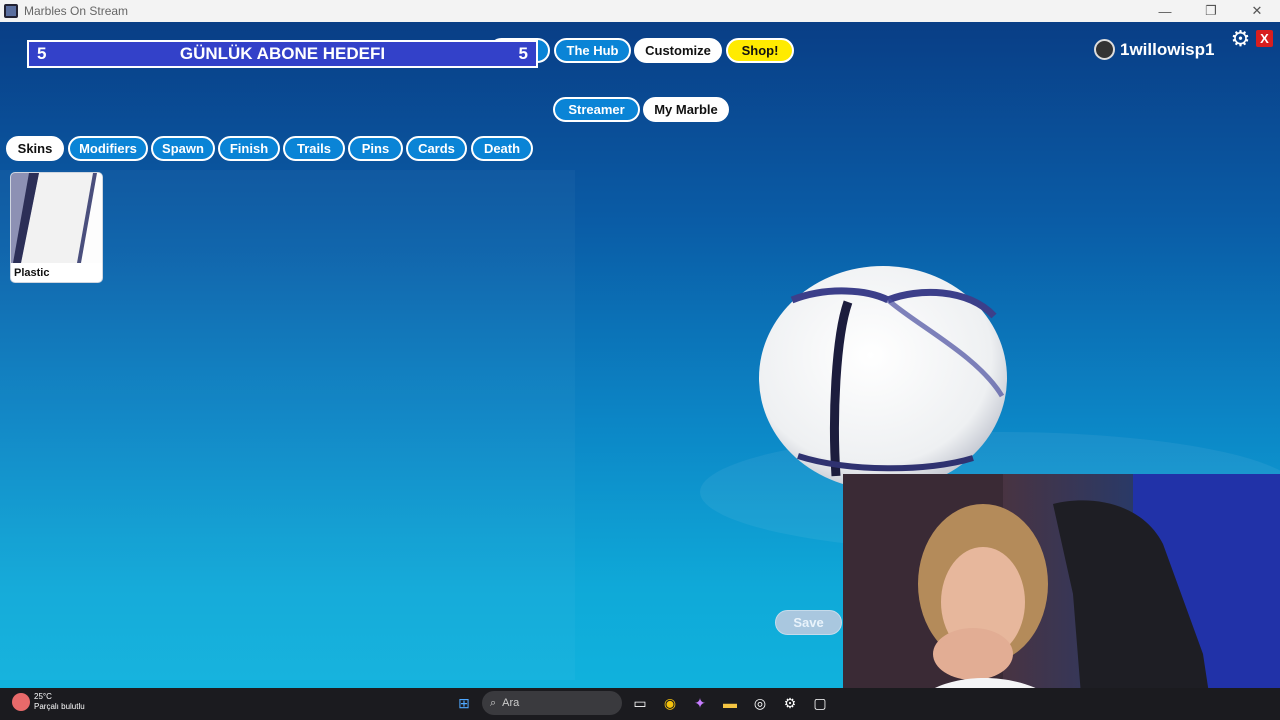  What do you see at coordinates (464, 703) in the screenshot?
I see `start-icon: ⊞` at bounding box center [464, 703].